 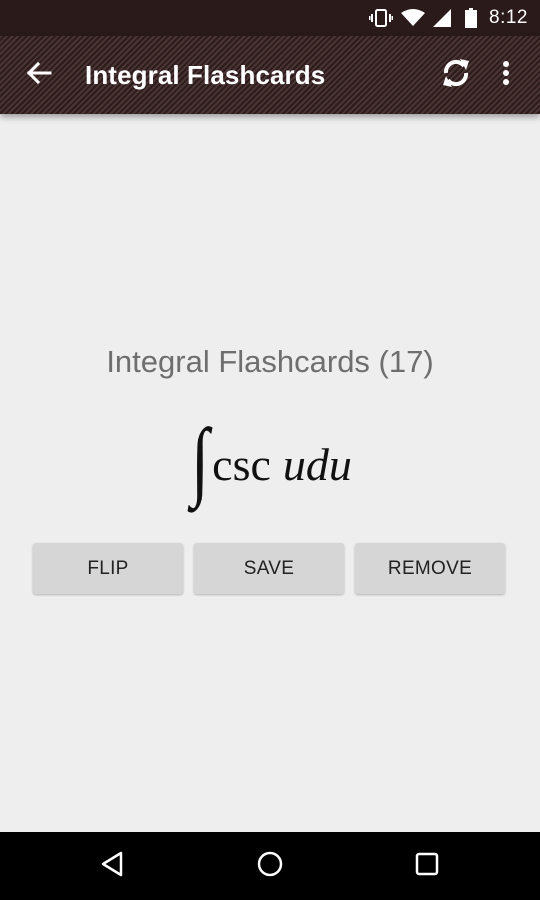 I want to click on formula-function: csc, so click(x=241, y=464).